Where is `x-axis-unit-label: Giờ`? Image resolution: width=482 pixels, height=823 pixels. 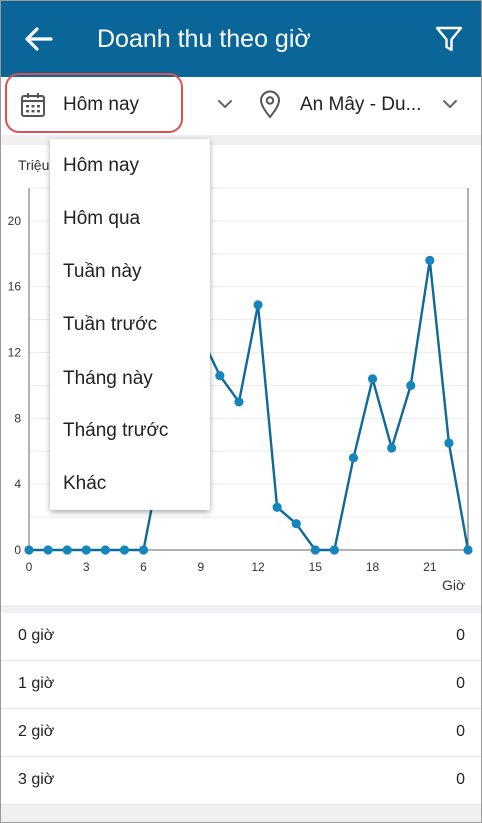 x-axis-unit-label: Giờ is located at coordinates (454, 585).